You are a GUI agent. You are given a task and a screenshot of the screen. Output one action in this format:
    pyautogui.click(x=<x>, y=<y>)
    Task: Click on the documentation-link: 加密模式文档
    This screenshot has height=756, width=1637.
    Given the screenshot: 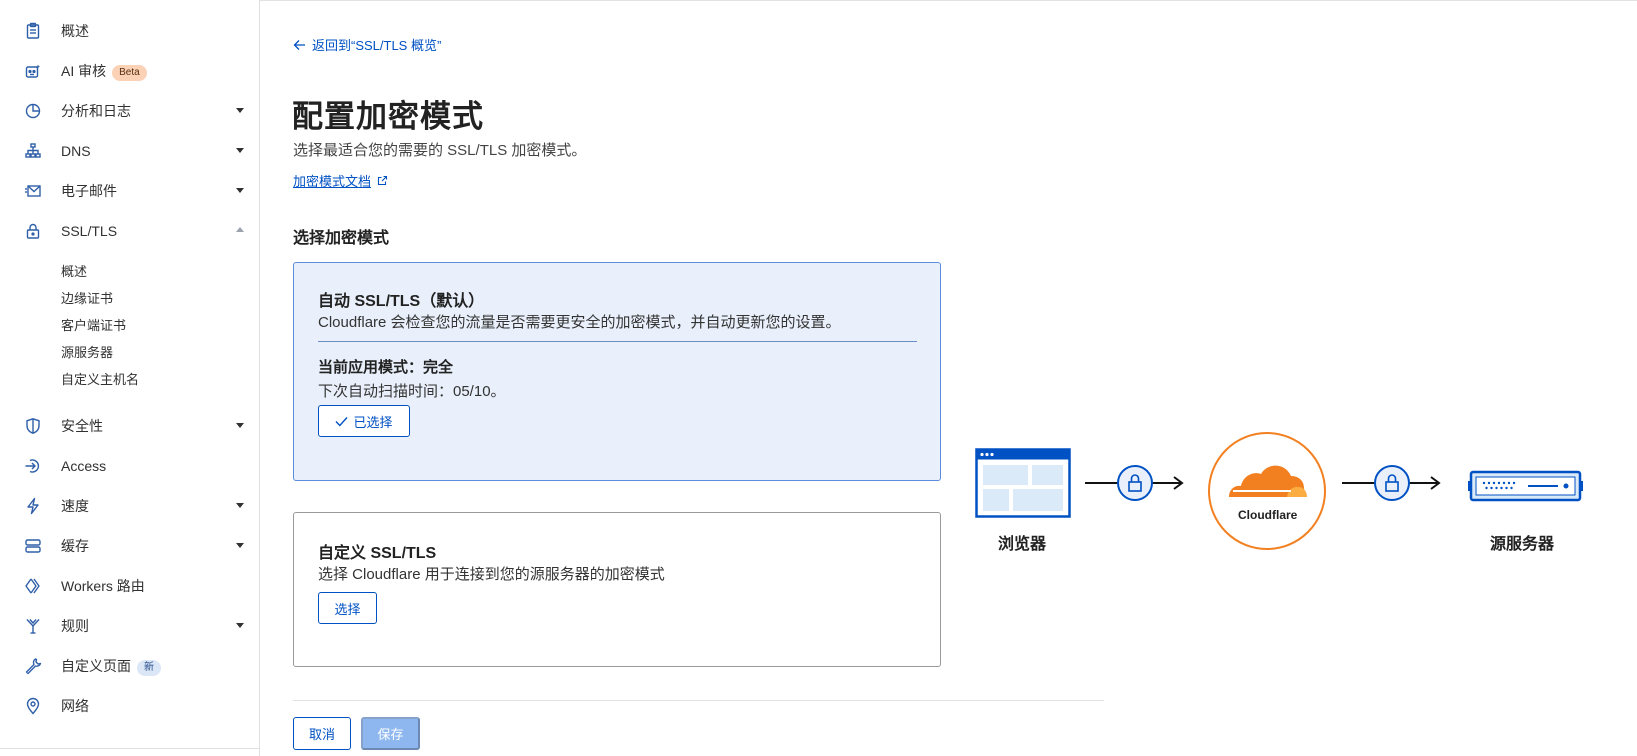 What is the action you would take?
    pyautogui.click(x=340, y=180)
    